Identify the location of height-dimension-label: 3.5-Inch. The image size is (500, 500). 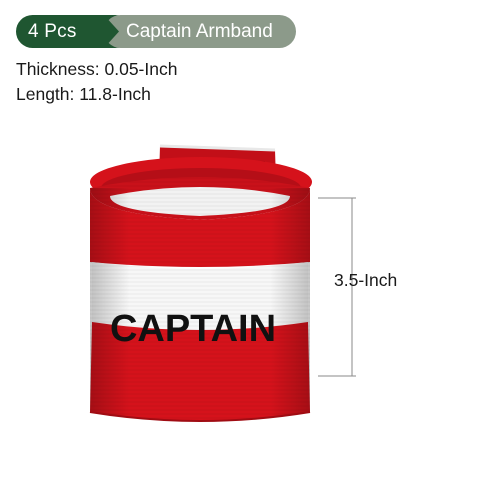
(366, 280).